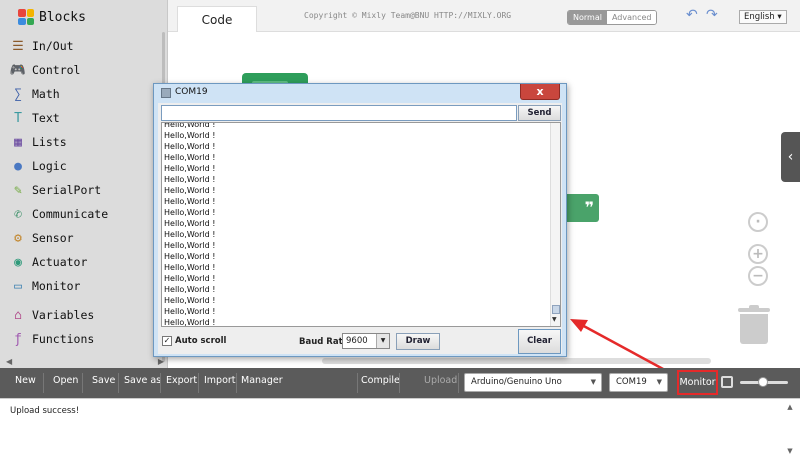  Describe the element at coordinates (49, 166) in the screenshot. I see `category-label: Logic` at that location.